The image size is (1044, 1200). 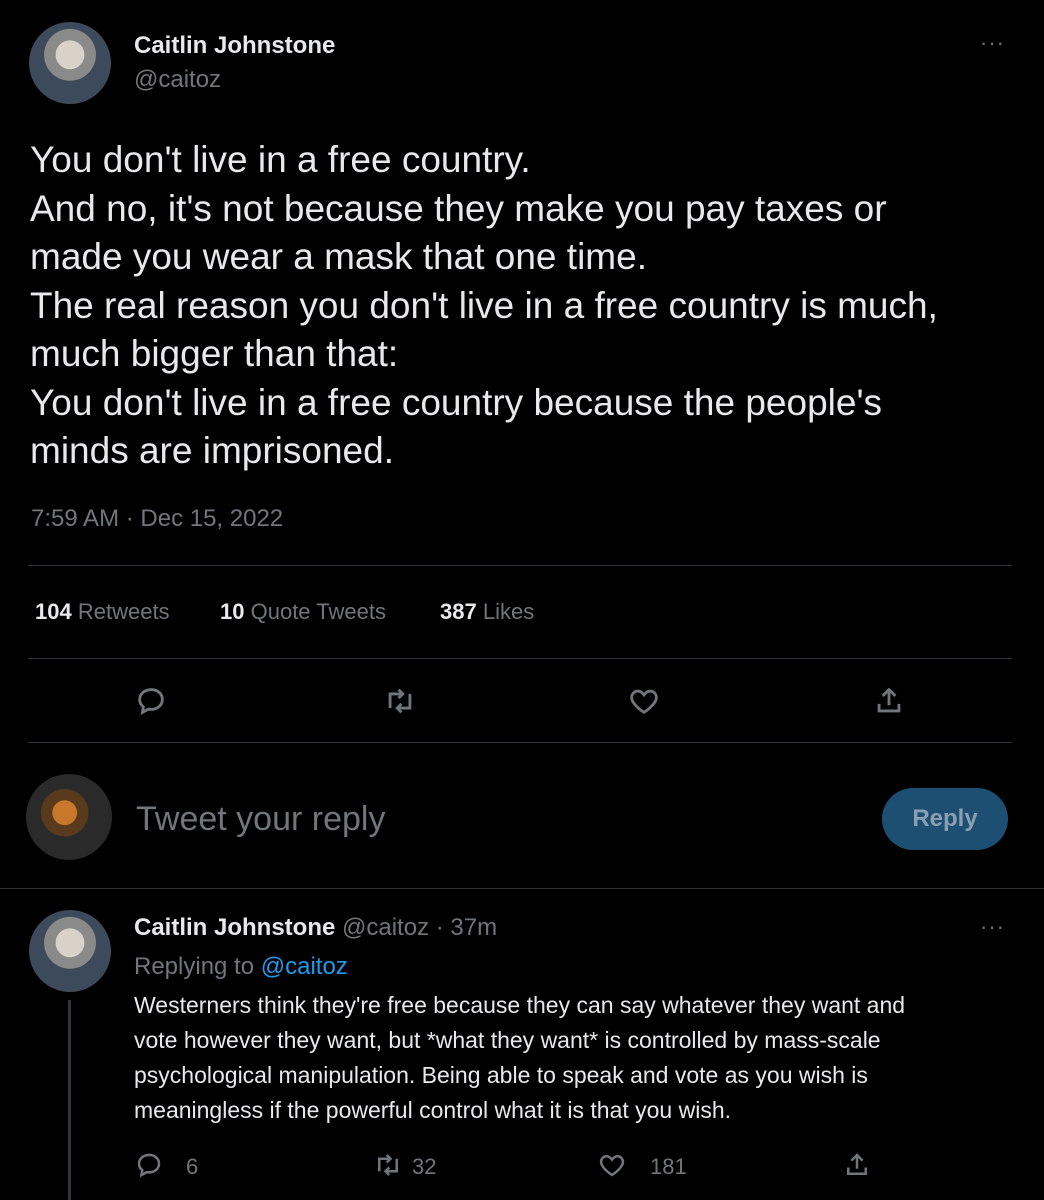 I want to click on reply-button: Reply, so click(x=945, y=819).